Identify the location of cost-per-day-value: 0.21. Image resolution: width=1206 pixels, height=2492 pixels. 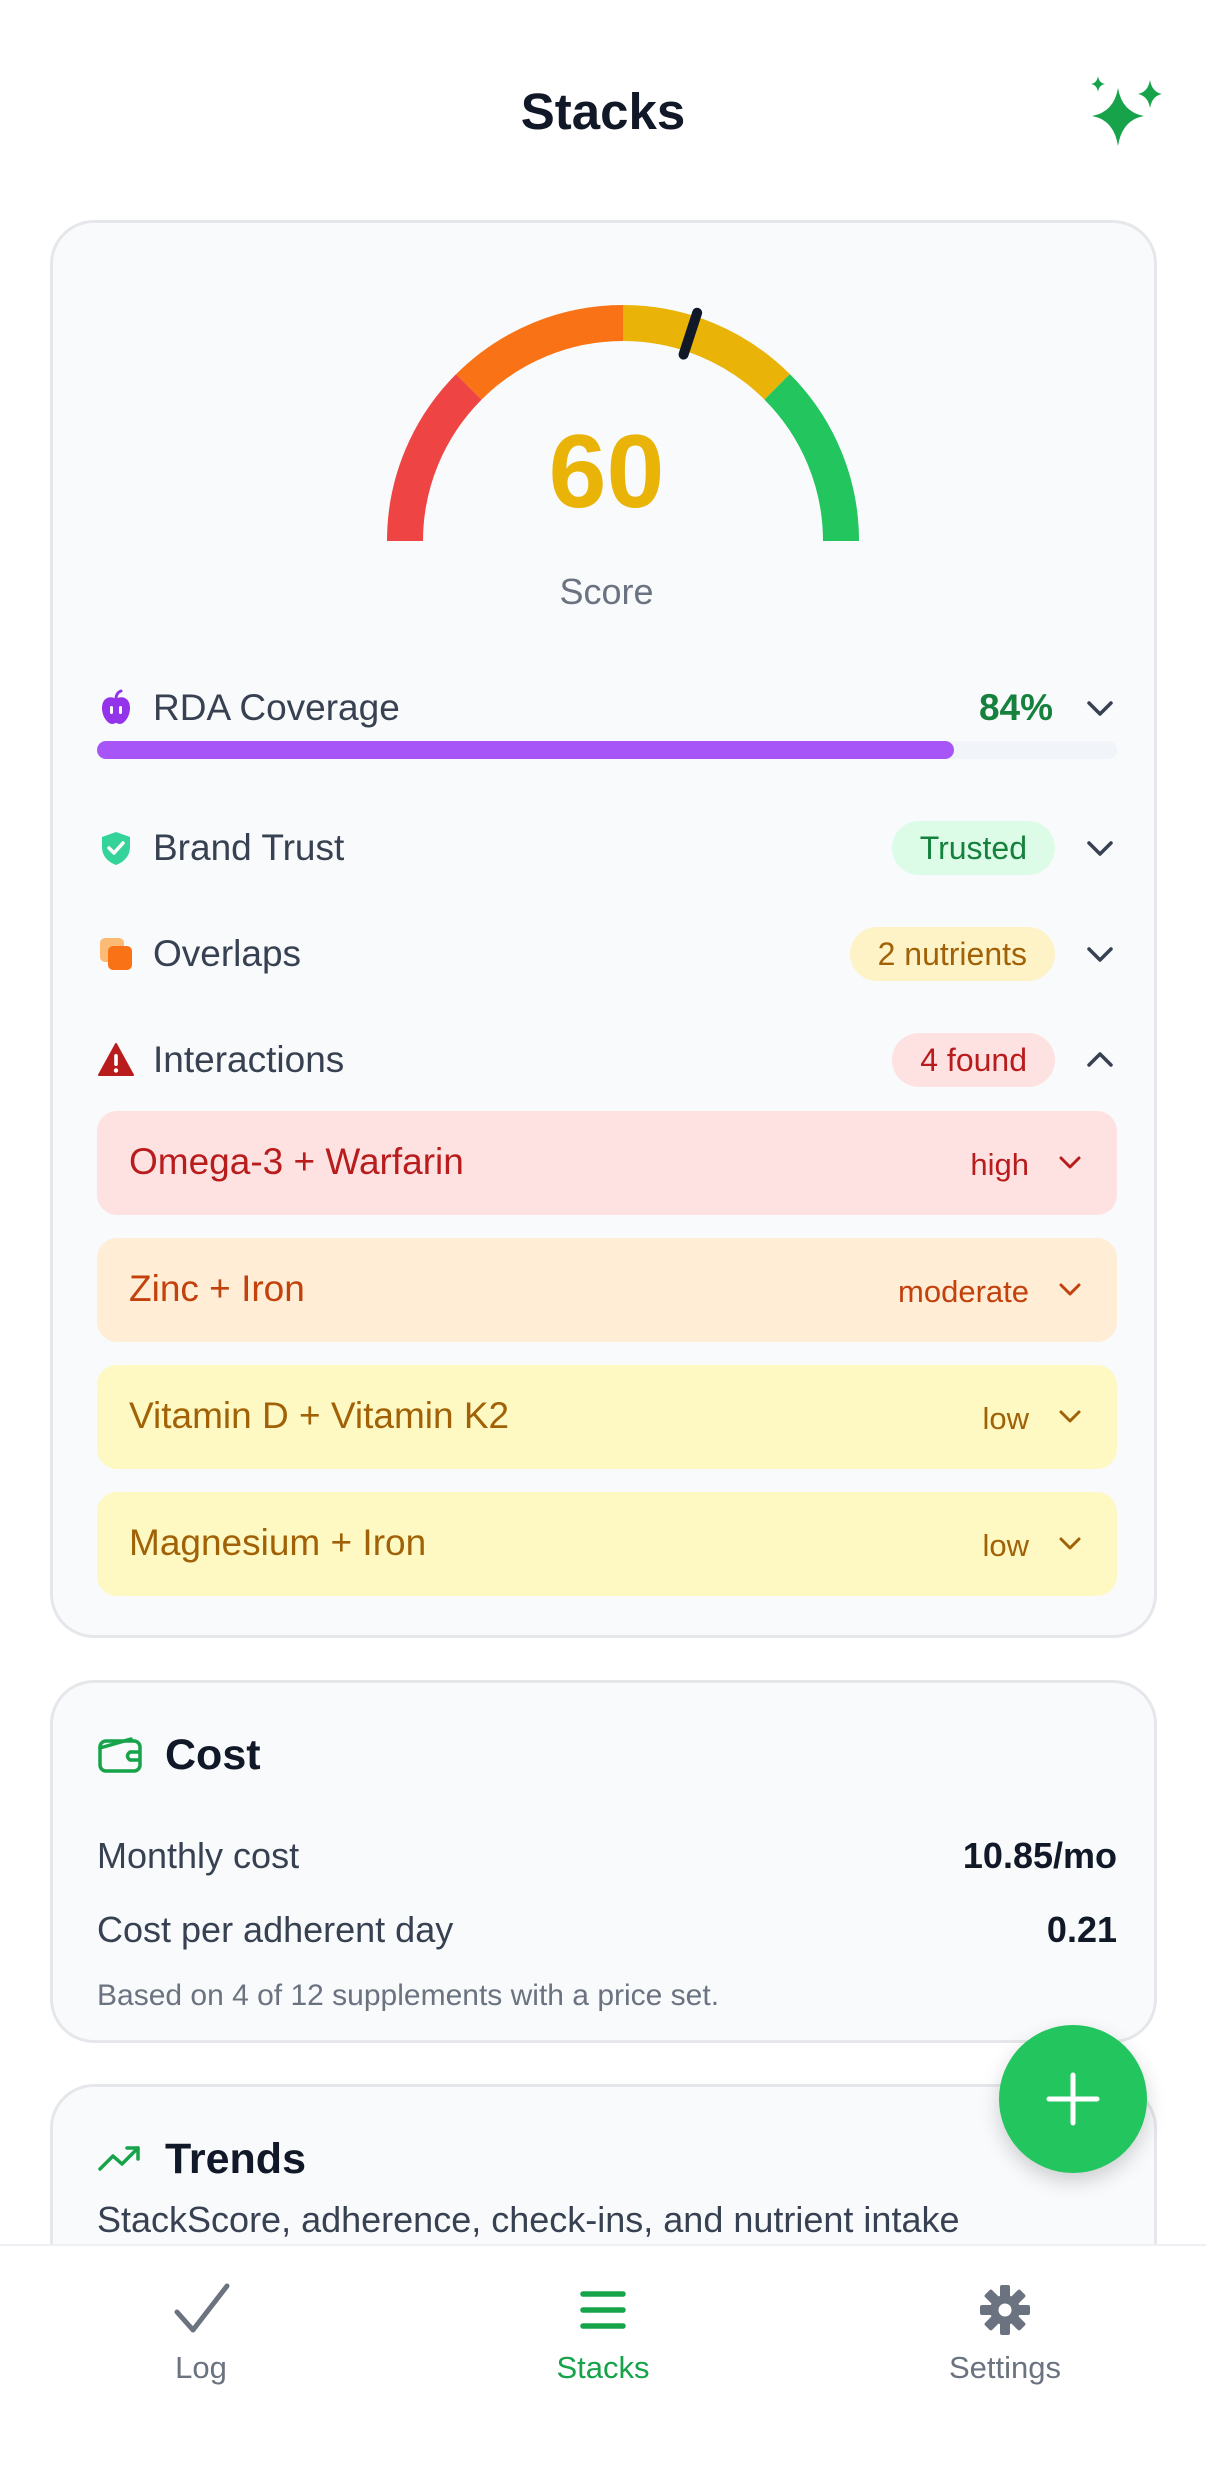
(1081, 1929).